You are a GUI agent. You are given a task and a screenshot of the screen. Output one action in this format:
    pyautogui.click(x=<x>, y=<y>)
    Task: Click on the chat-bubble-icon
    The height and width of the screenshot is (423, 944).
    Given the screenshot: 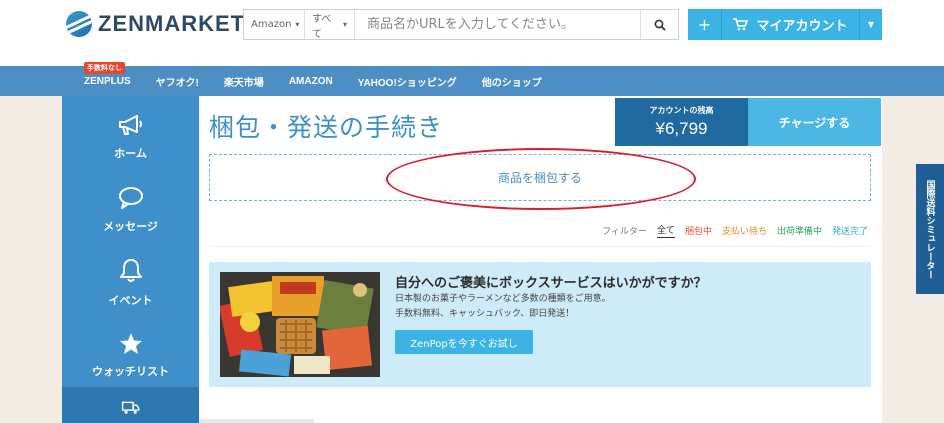 What is the action you would take?
    pyautogui.click(x=130, y=197)
    